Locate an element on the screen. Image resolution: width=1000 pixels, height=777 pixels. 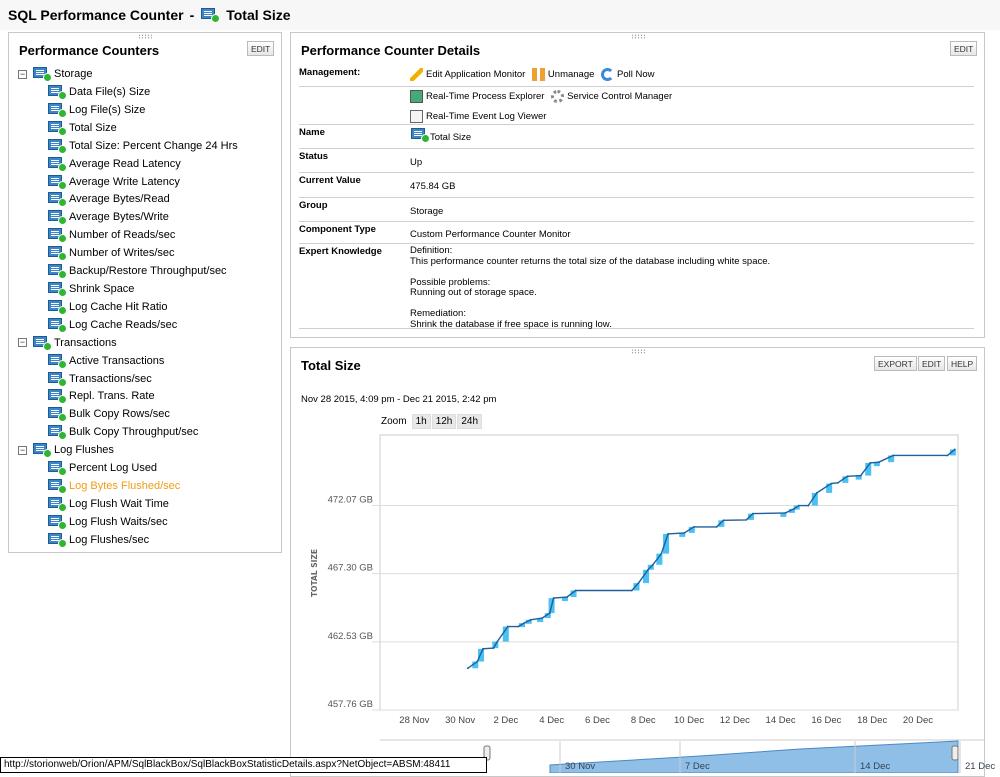
row-label: Expert Knowledge is located at coordinates (340, 251).